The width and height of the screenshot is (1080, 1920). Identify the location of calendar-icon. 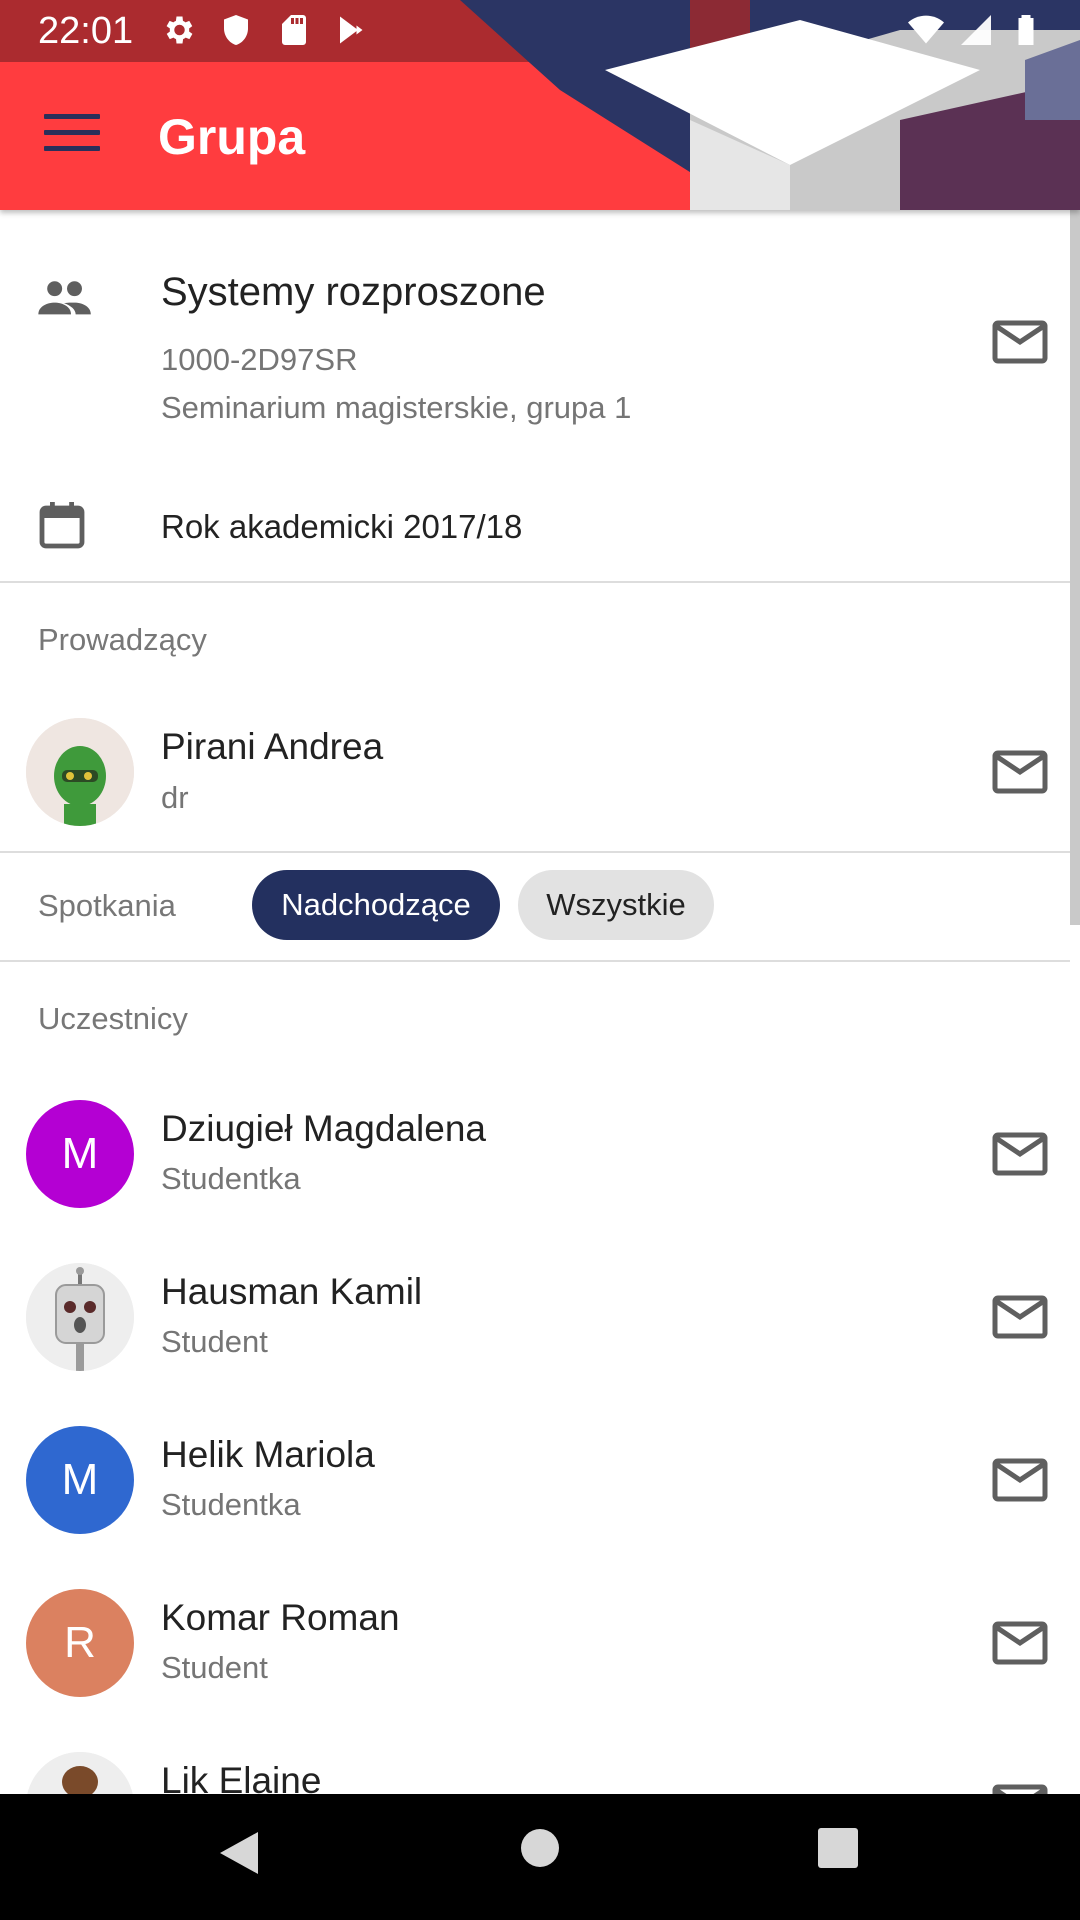
(62, 525).